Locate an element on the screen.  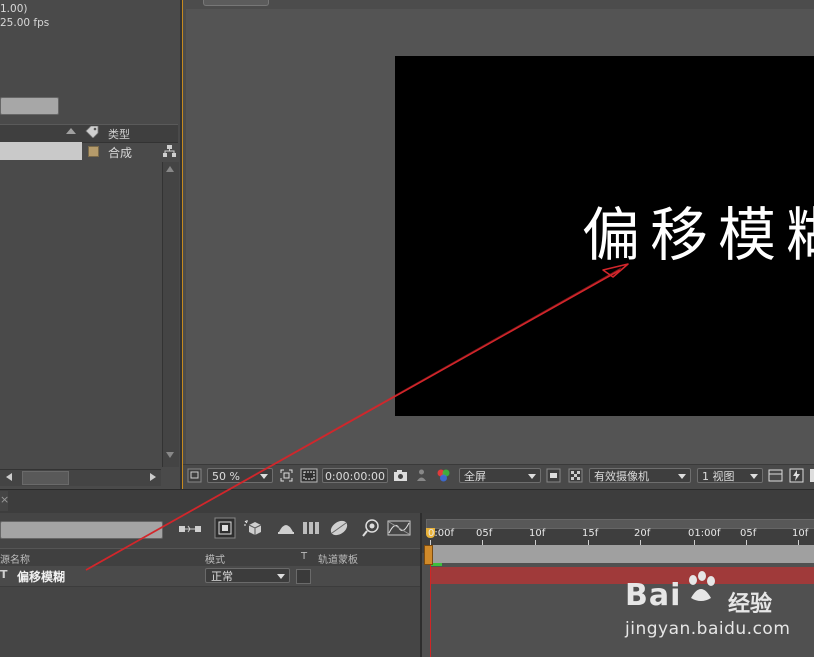
label-color-swatch is located at coordinates (93, 151).